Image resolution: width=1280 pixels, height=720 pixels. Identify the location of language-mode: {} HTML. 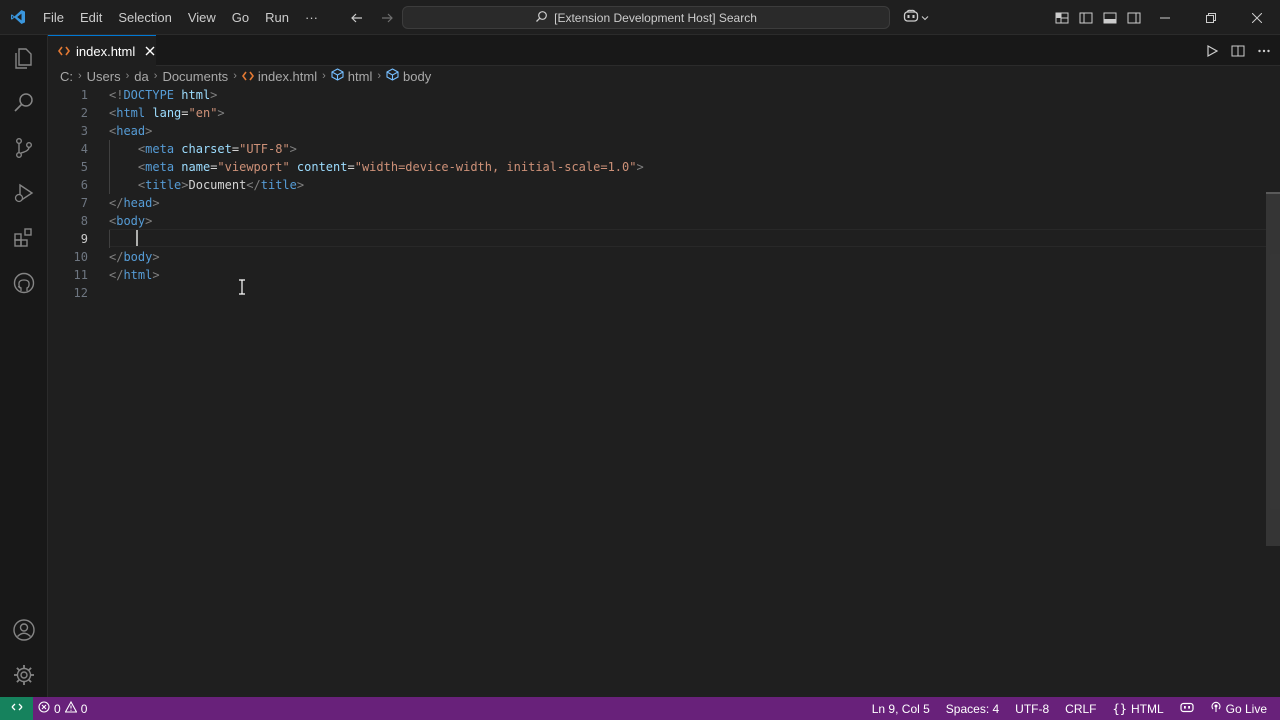
(1138, 708).